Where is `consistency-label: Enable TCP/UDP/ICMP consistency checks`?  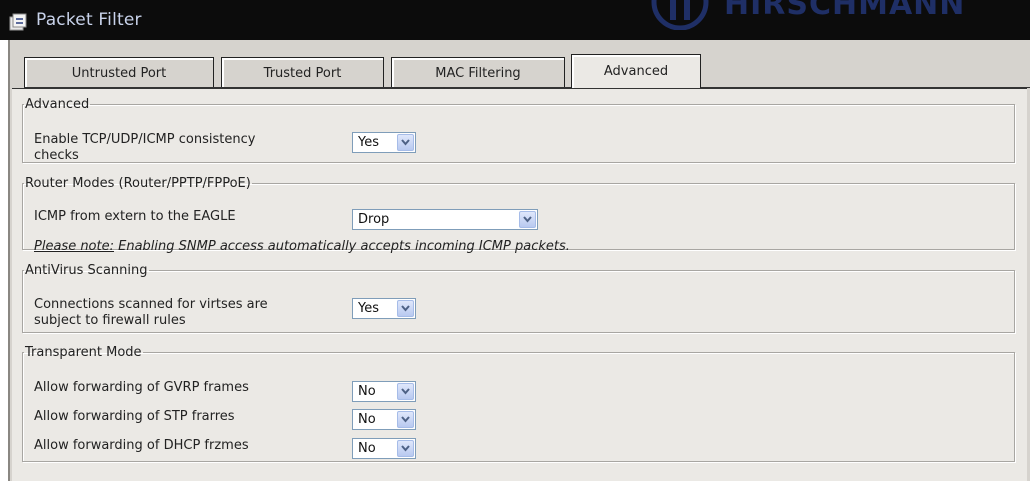
consistency-label: Enable TCP/UDP/ICMP consistency checks is located at coordinates (144, 148).